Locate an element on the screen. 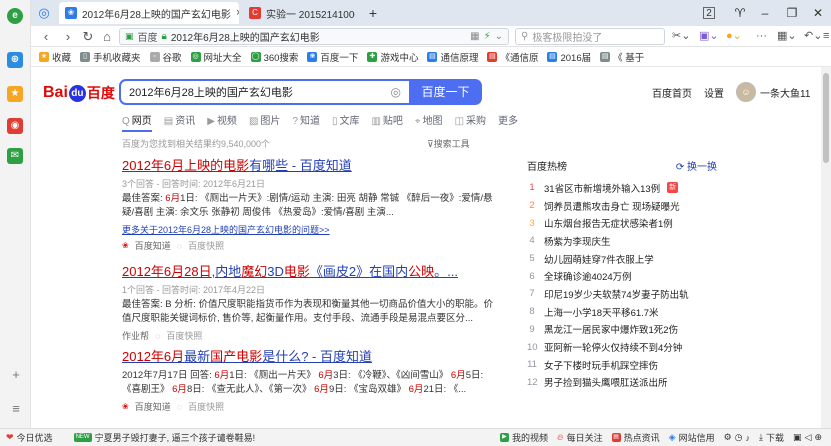 This screenshot has width=831, height=446. search-input: 2012年6月28上映的国产玄幻电影 ◎ is located at coordinates (264, 92).